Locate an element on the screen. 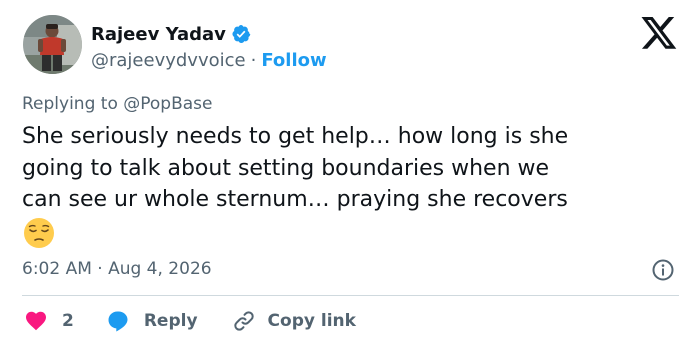  like-count: 2 is located at coordinates (68, 321).